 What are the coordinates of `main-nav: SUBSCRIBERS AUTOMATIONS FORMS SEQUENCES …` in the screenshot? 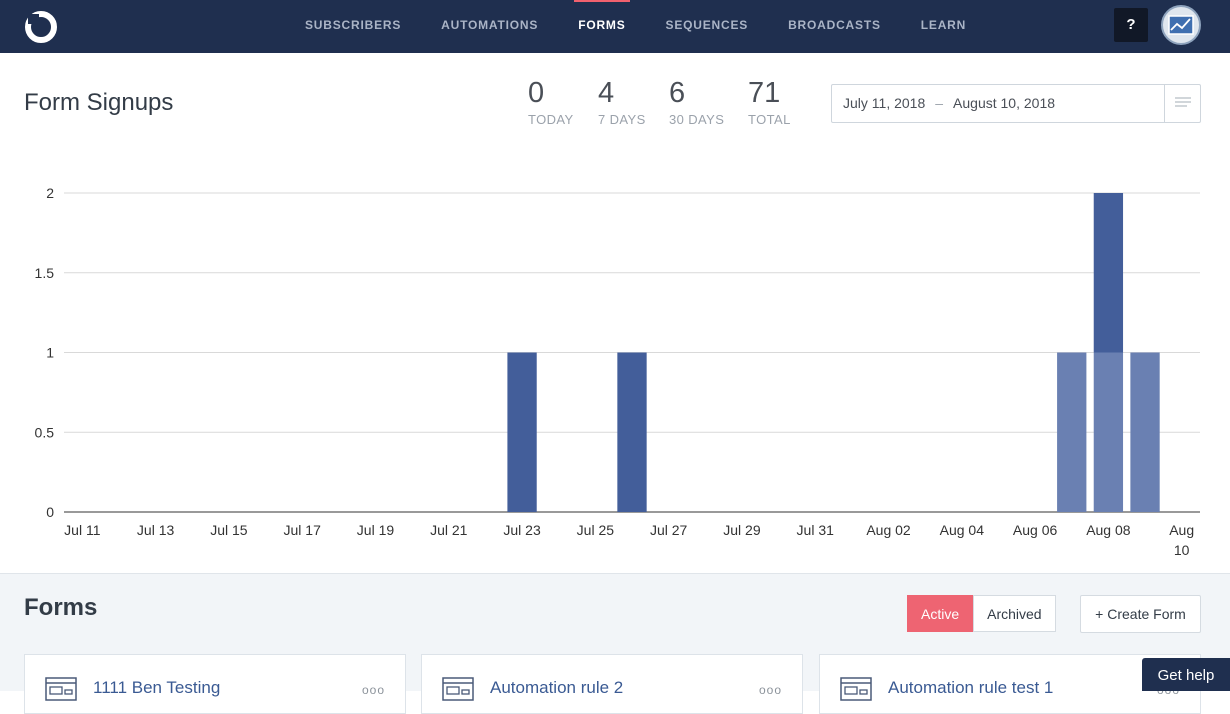 It's located at (635, 26).